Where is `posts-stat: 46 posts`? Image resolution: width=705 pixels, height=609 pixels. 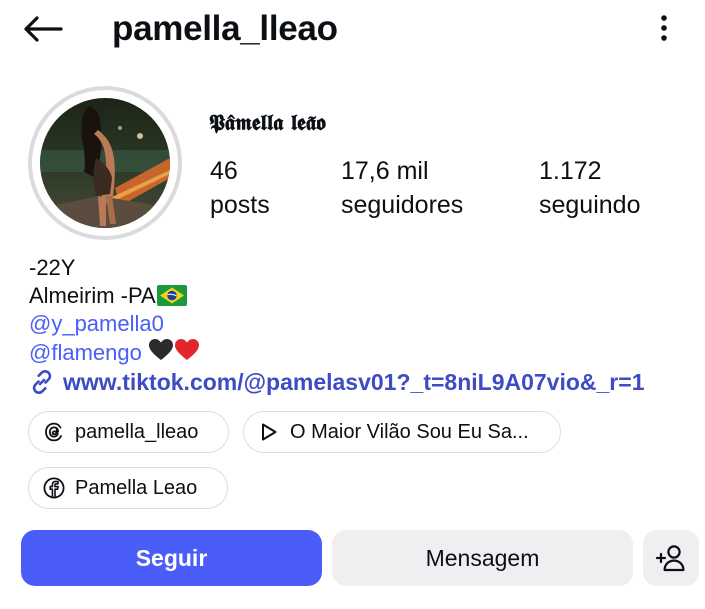 posts-stat: 46 posts is located at coordinates (240, 188).